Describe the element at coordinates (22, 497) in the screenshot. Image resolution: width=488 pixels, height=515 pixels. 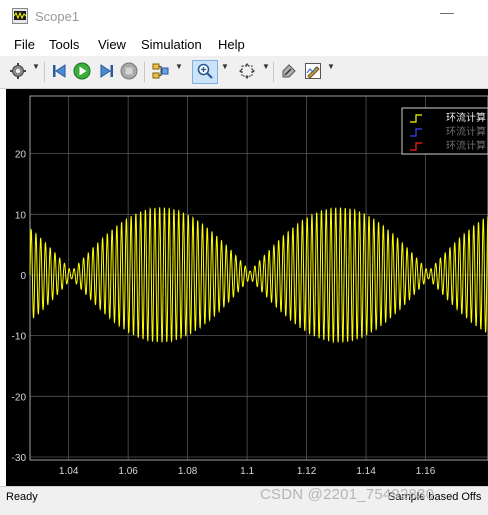
I see `status-ready-text: Ready` at that location.